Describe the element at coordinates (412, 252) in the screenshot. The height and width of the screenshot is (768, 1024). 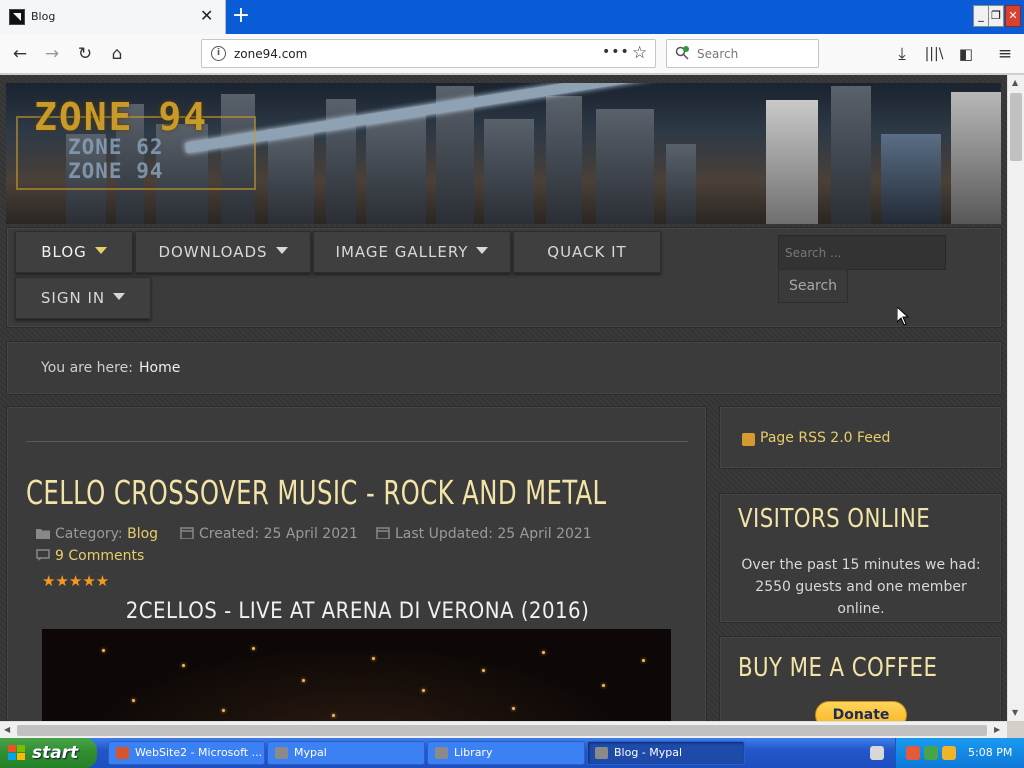
I see `menu-item-image-gallery: IMAGE GALLERY` at that location.